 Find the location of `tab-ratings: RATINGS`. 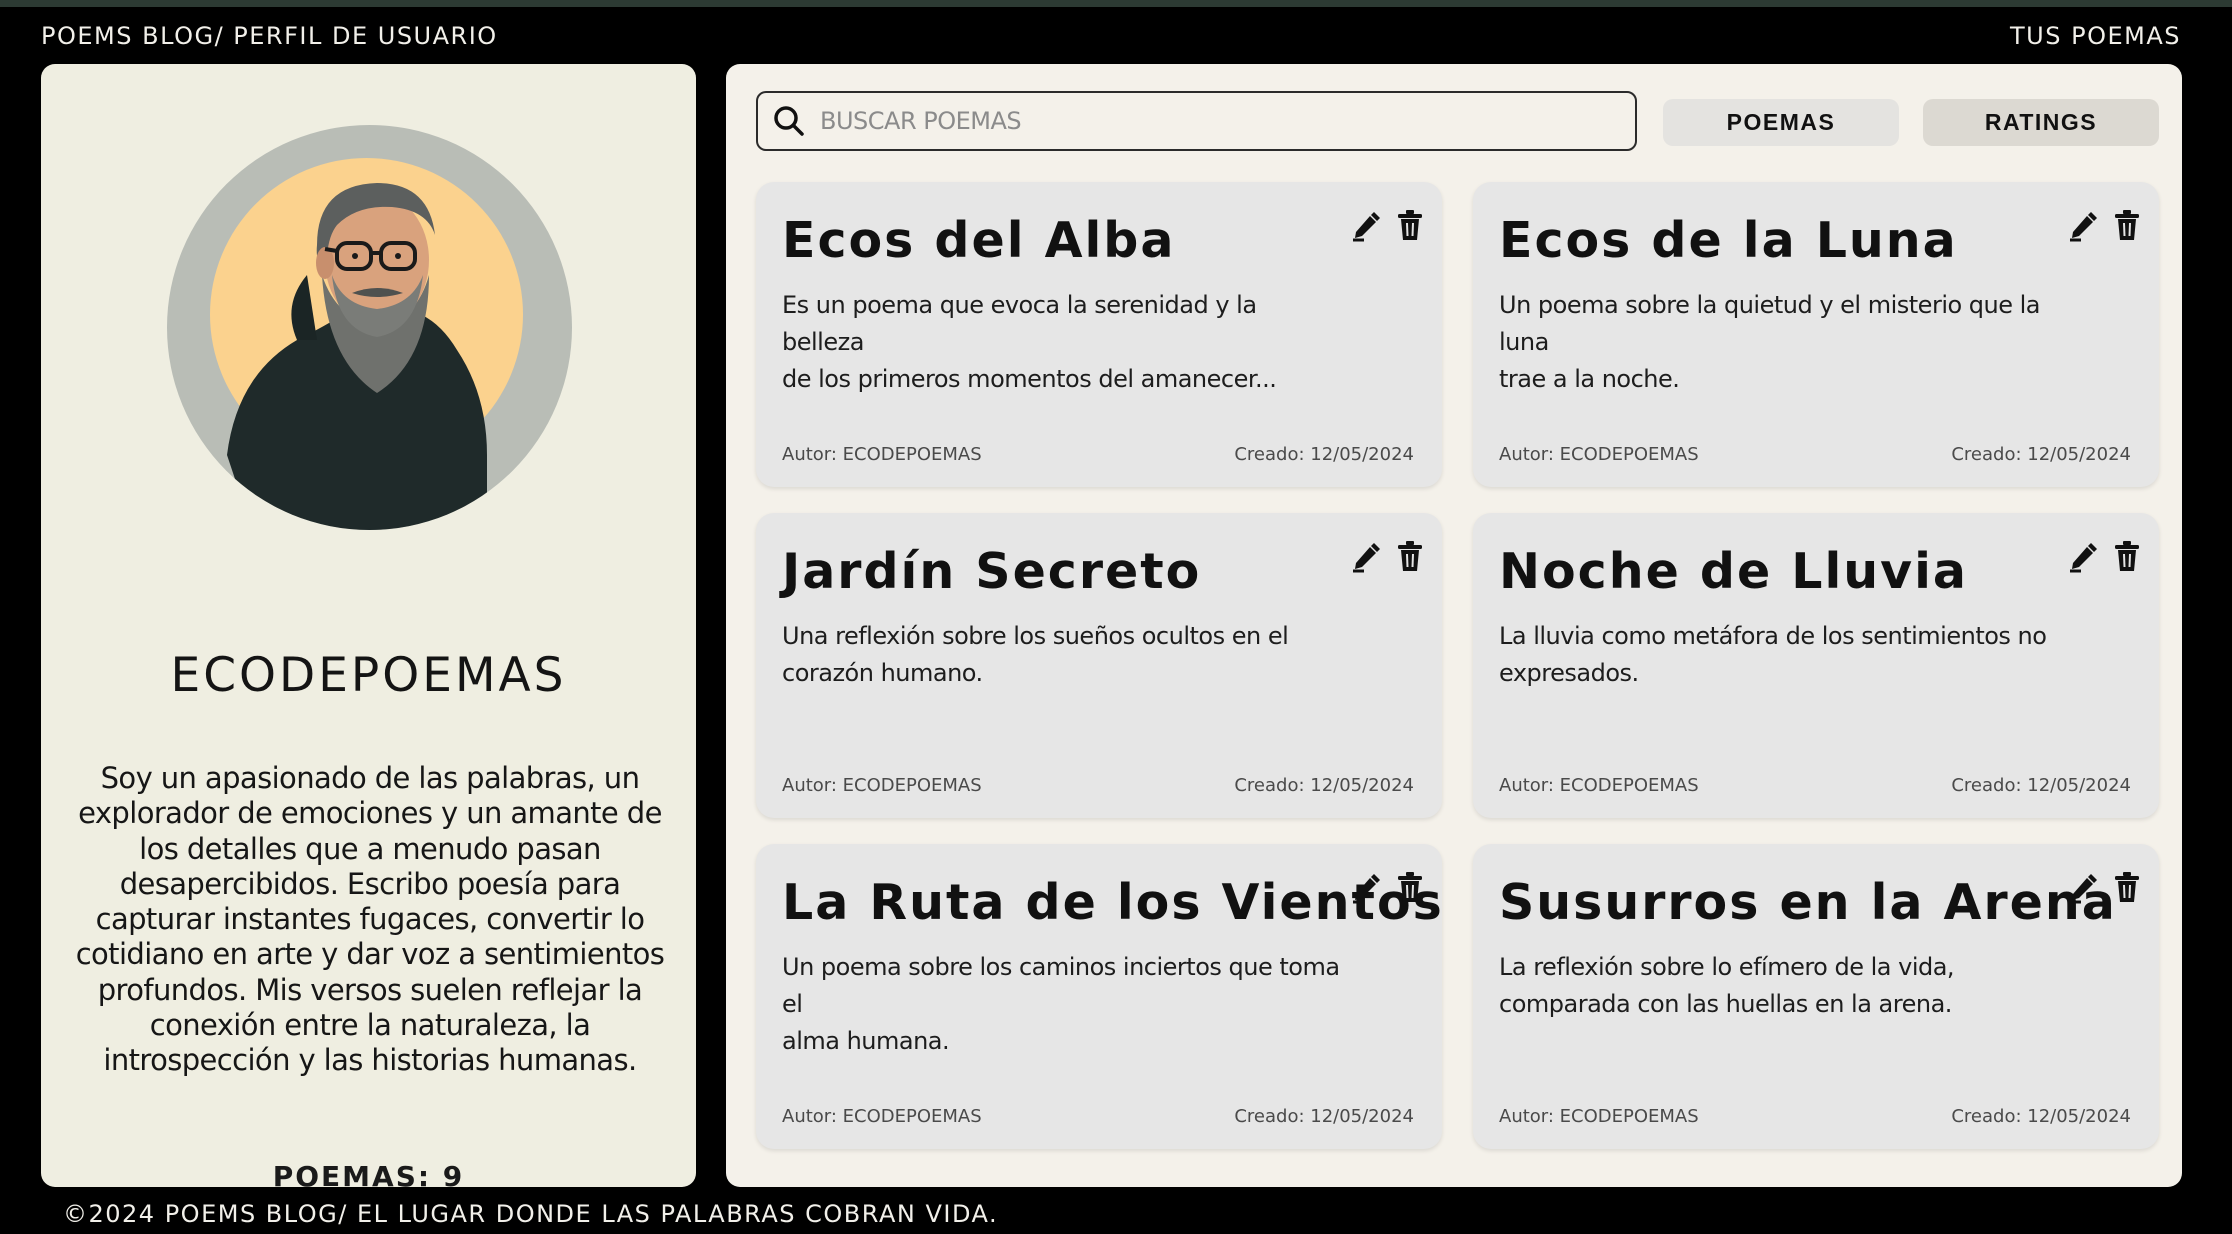

tab-ratings: RATINGS is located at coordinates (2041, 122).